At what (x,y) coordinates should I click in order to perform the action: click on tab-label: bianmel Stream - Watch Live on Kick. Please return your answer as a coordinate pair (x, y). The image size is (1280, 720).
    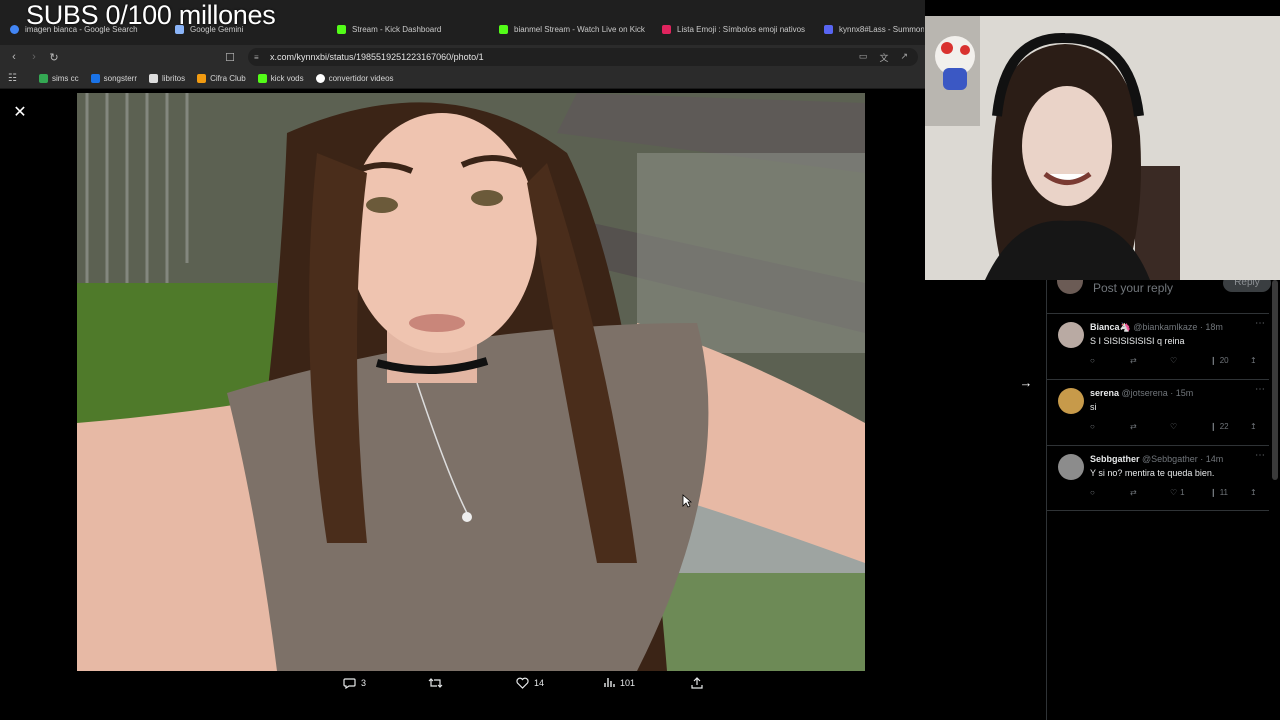
    Looking at the image, I should click on (579, 29).